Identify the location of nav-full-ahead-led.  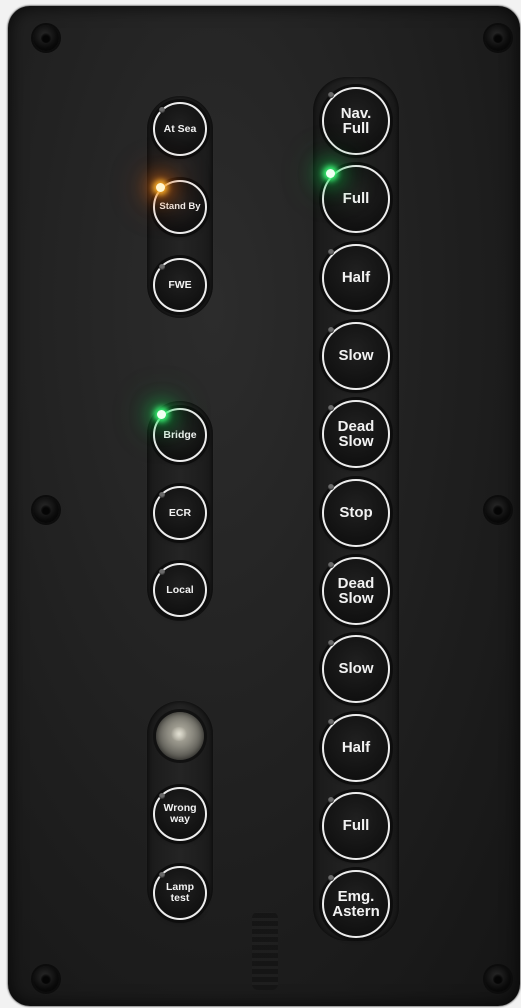
(331, 95).